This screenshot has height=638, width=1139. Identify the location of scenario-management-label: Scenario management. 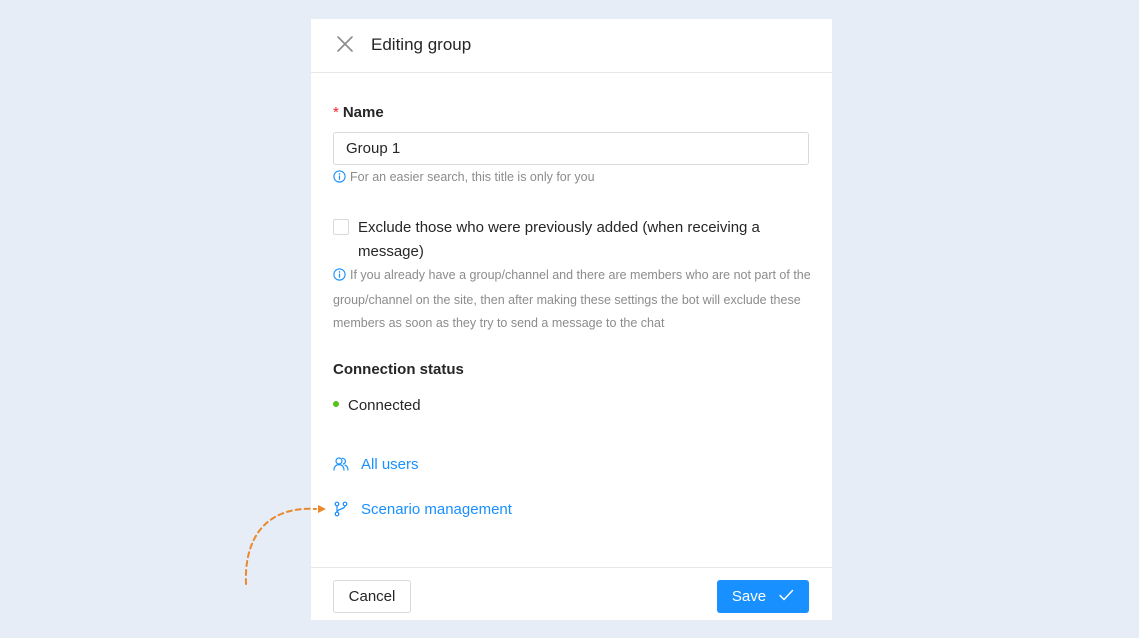
(436, 509).